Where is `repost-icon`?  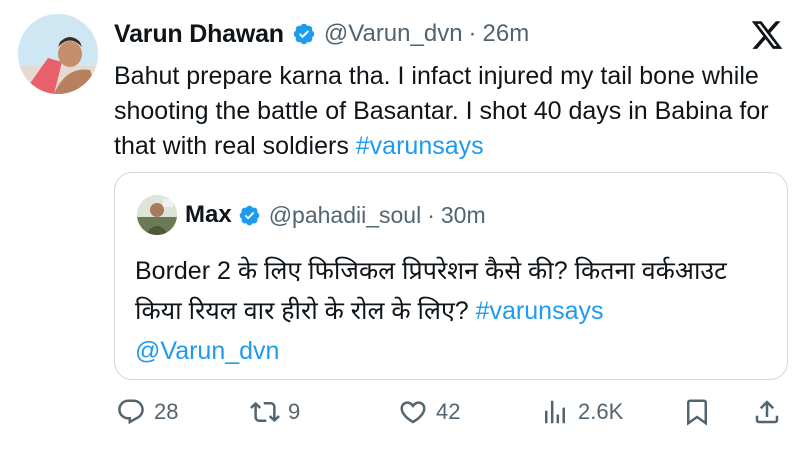
repost-icon is located at coordinates (265, 412).